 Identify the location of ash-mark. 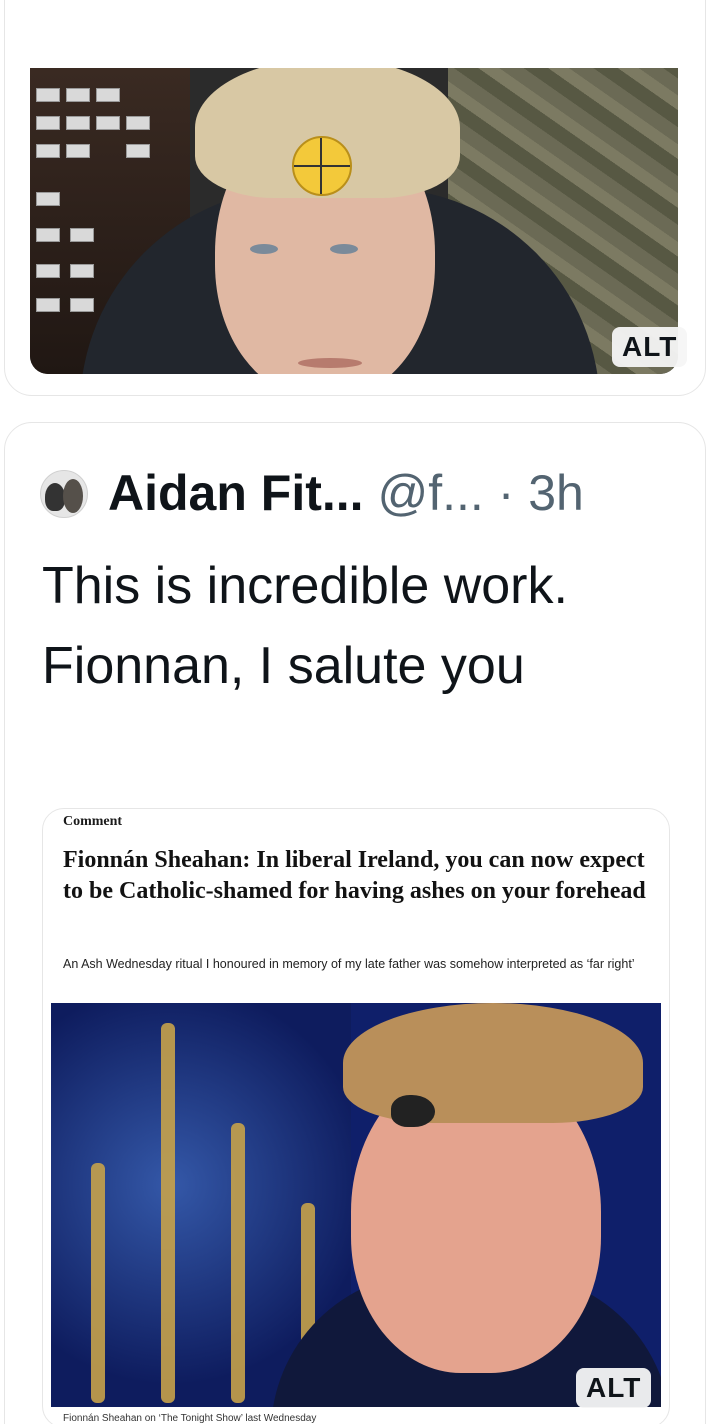
(413, 1111).